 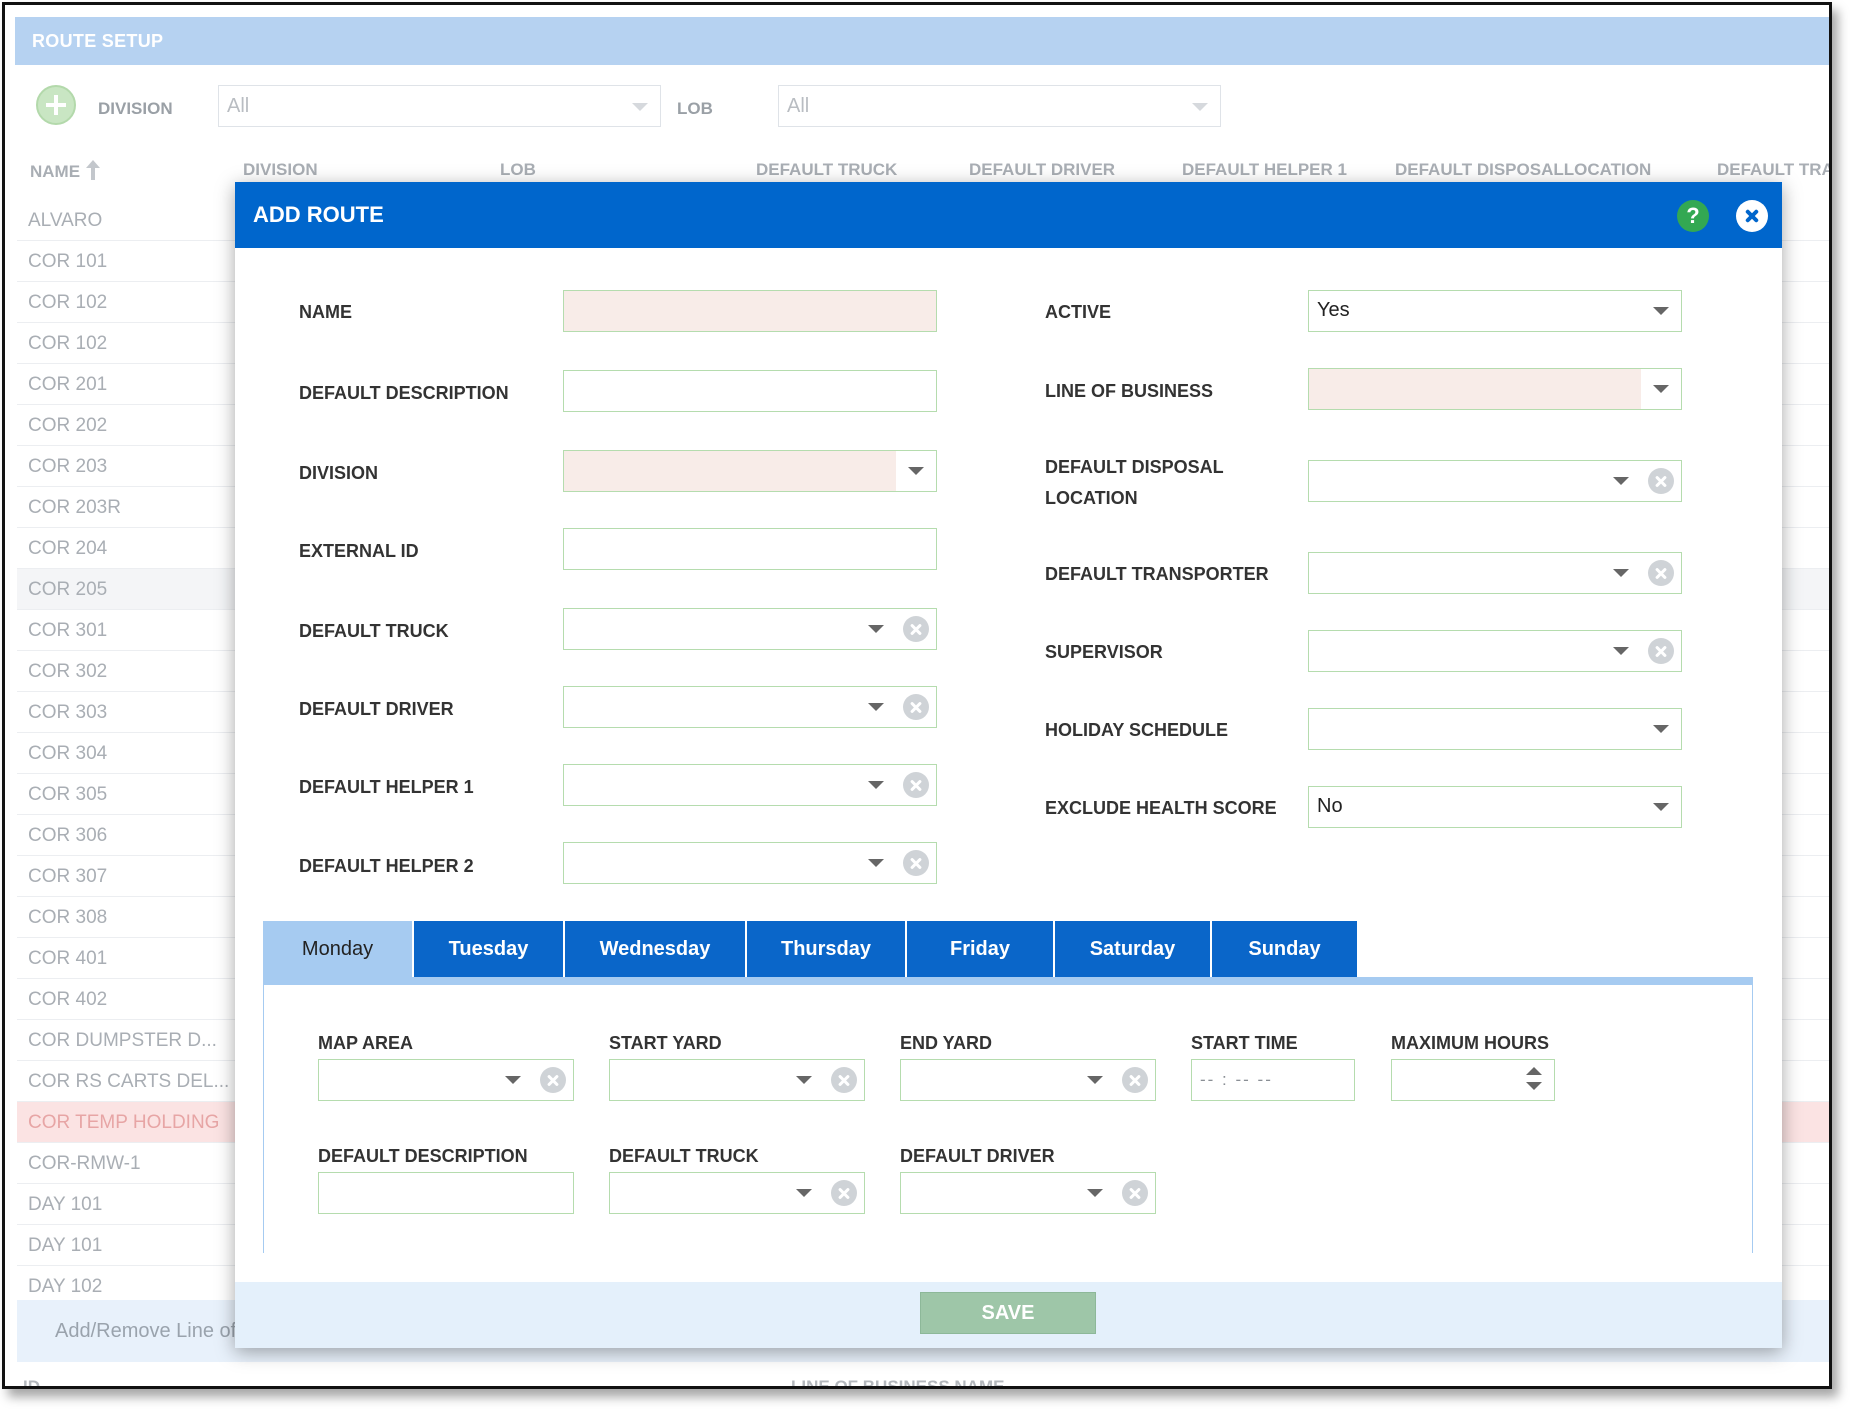 I want to click on column-header-lob: LOB, so click(x=518, y=170).